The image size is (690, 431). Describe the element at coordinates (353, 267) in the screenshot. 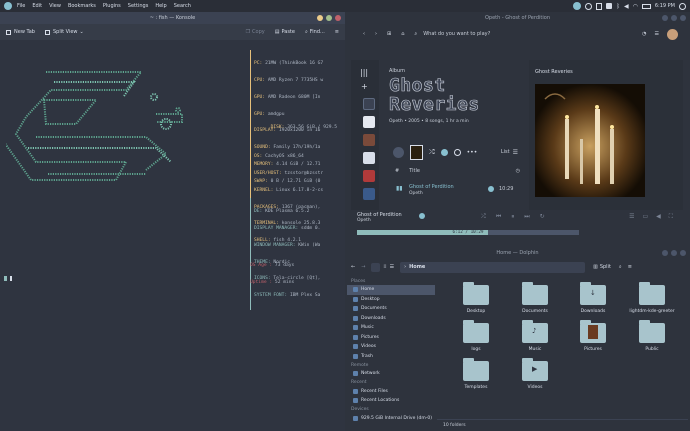

I see `back-icon: ←` at that location.